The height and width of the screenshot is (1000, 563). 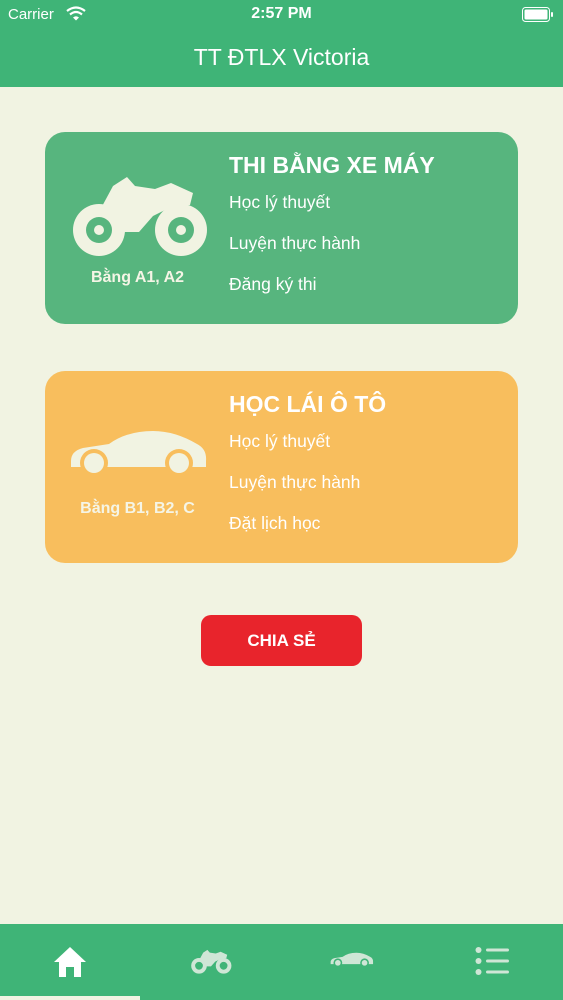 I want to click on tab-car, so click(x=352, y=962).